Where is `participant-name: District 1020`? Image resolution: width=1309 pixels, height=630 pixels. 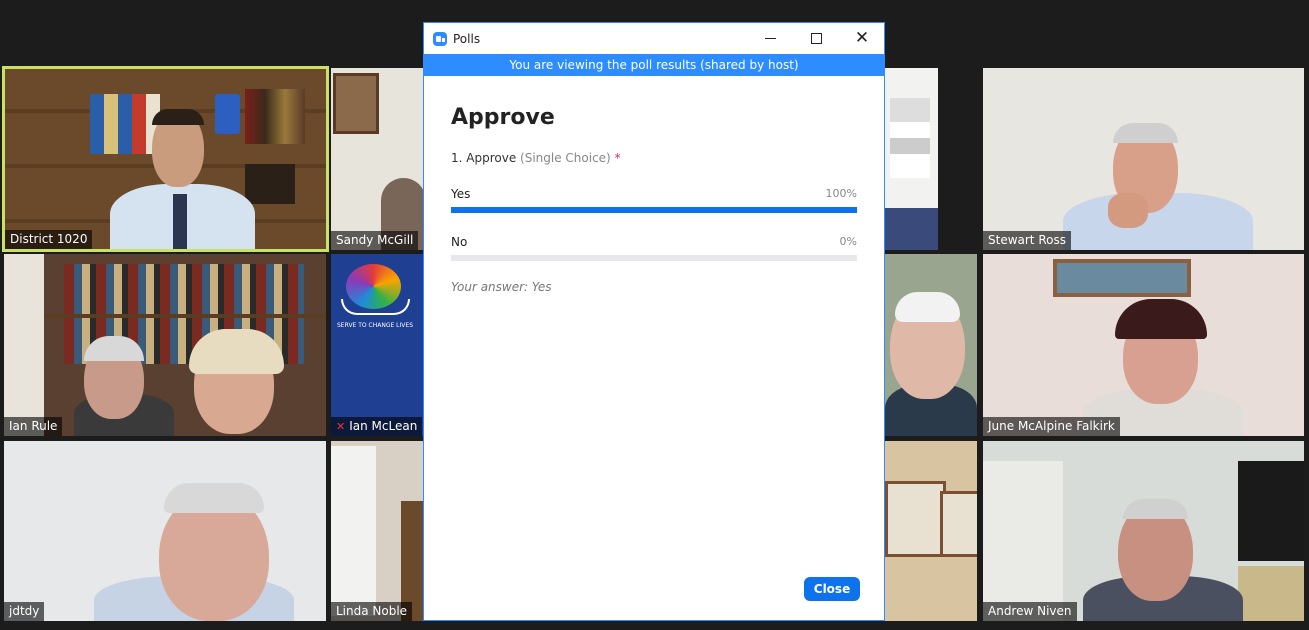 participant-name: District 1020 is located at coordinates (49, 239).